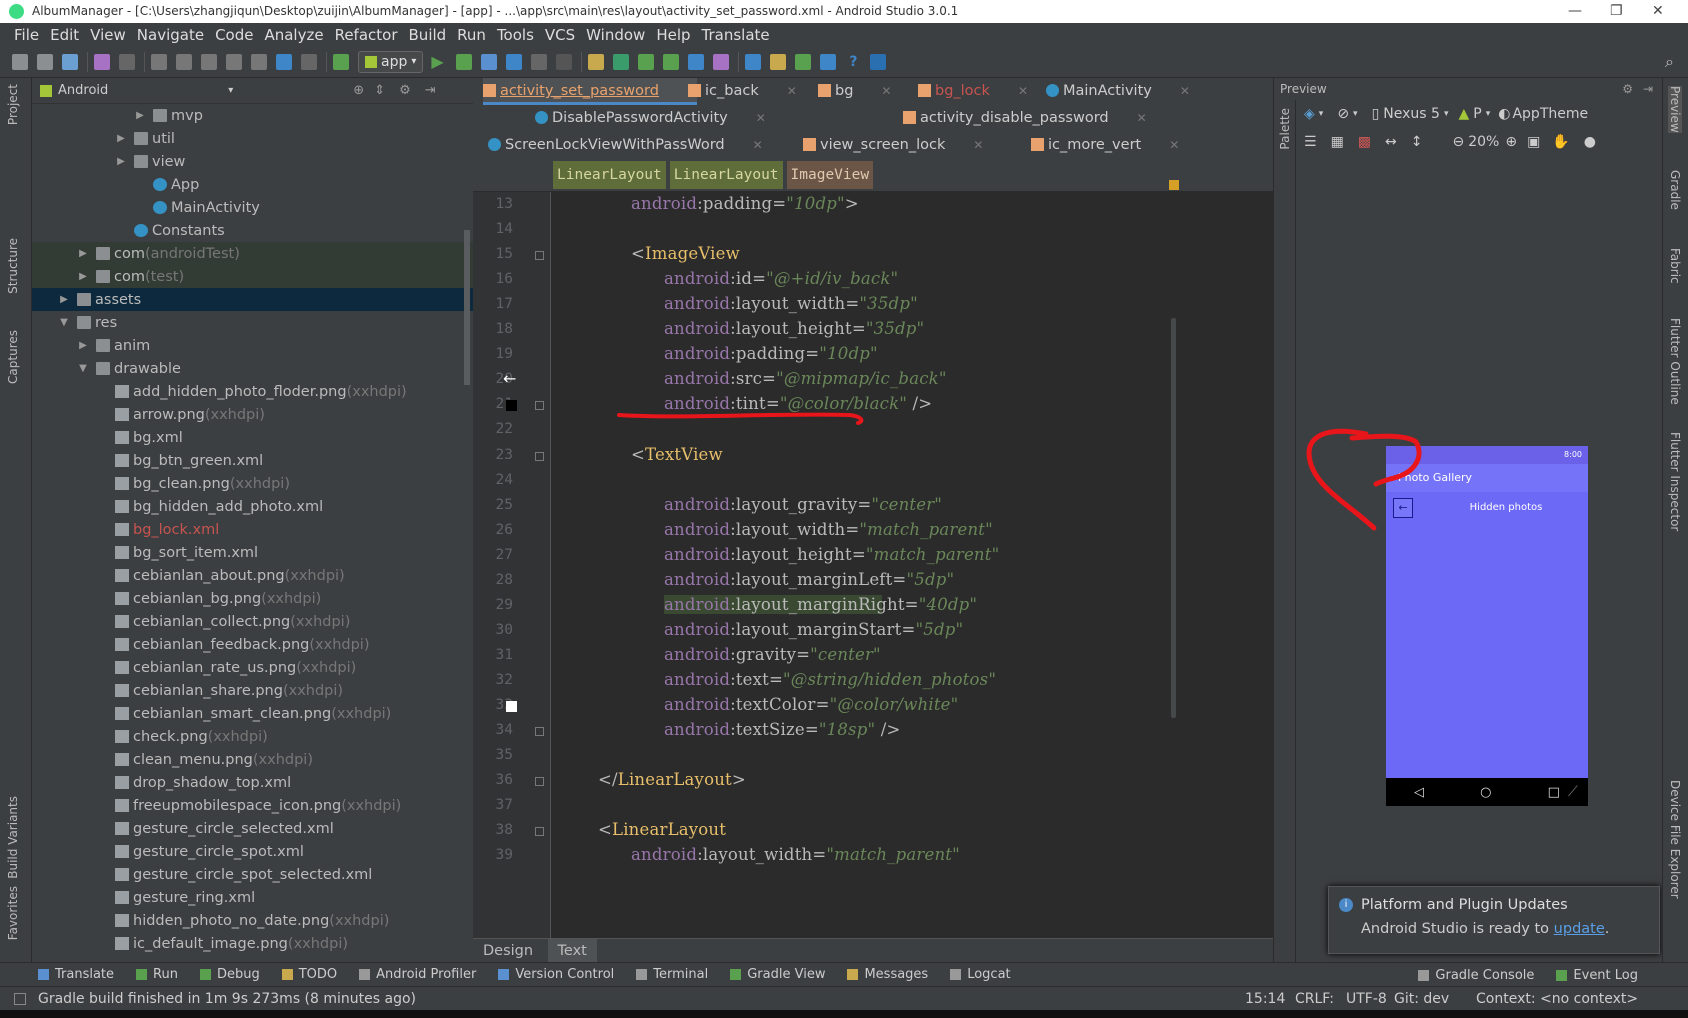  What do you see at coordinates (252, 506) in the screenshot?
I see `tree-item: bg_hidden_add_photo.xml` at bounding box center [252, 506].